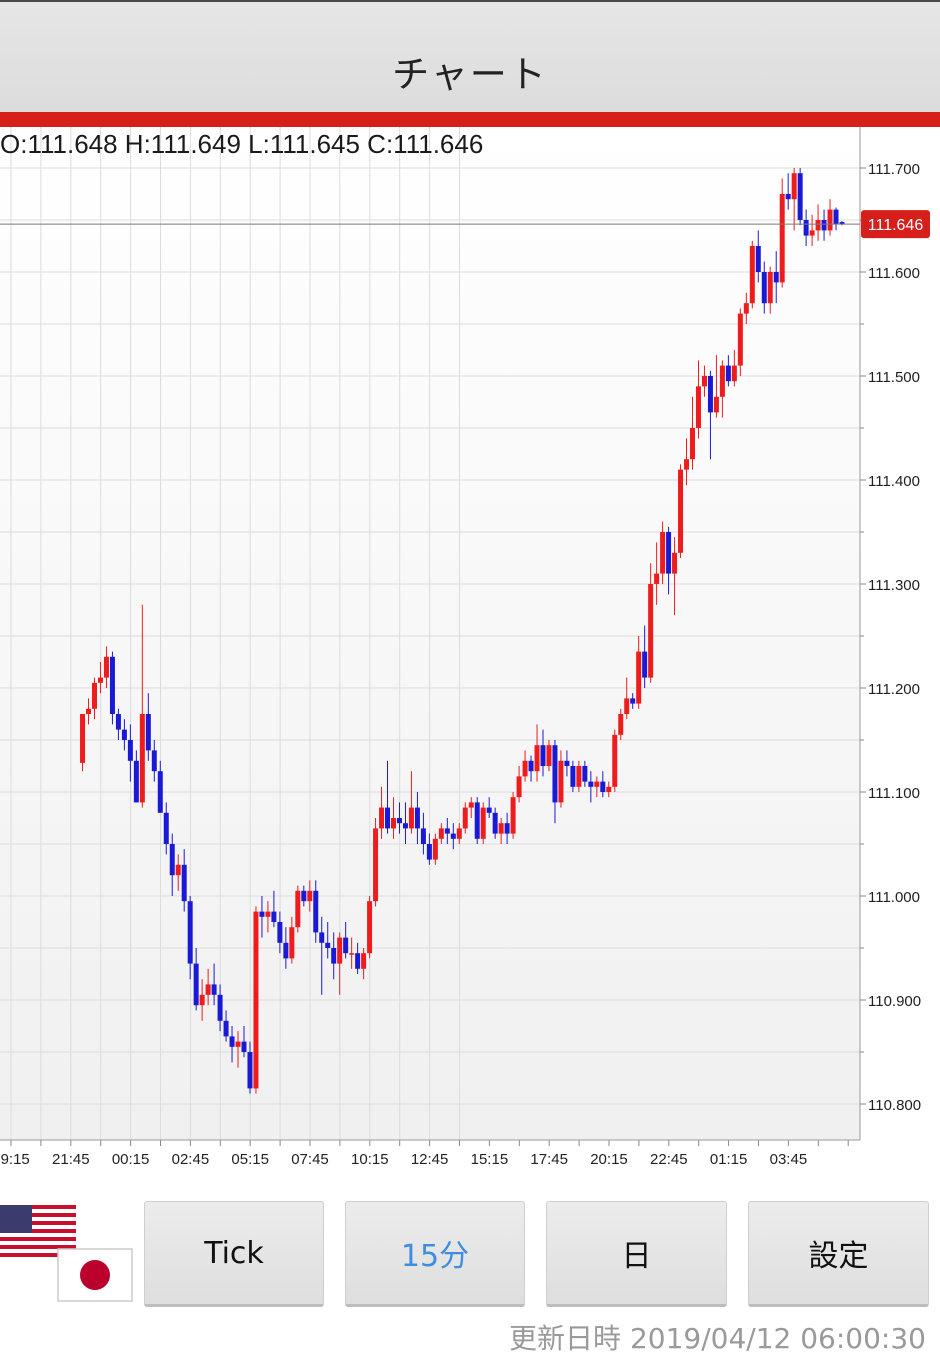 The width and height of the screenshot is (940, 1361). Describe the element at coordinates (717, 1338) in the screenshot. I see `updated-timestamp: 更新日時 2019/04/12 06:00:30` at that location.